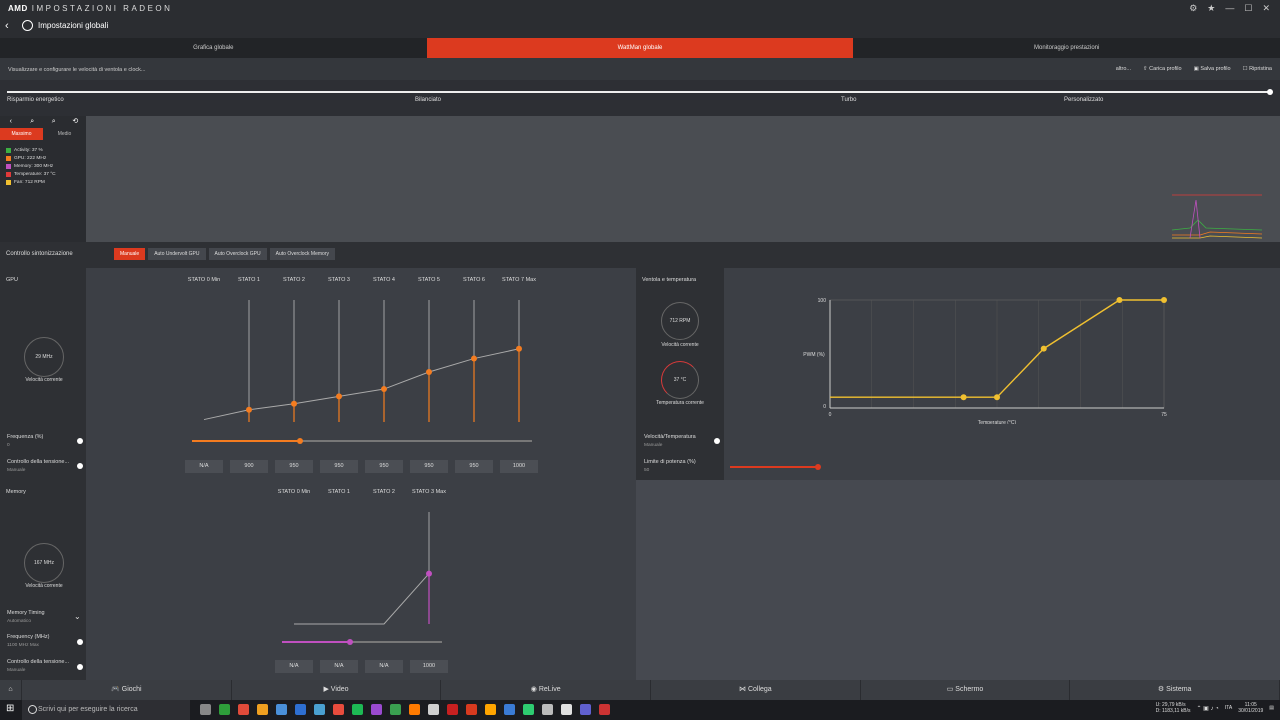 The image size is (1280, 720). I want to click on preset-slider-handle, so click(1270, 92).